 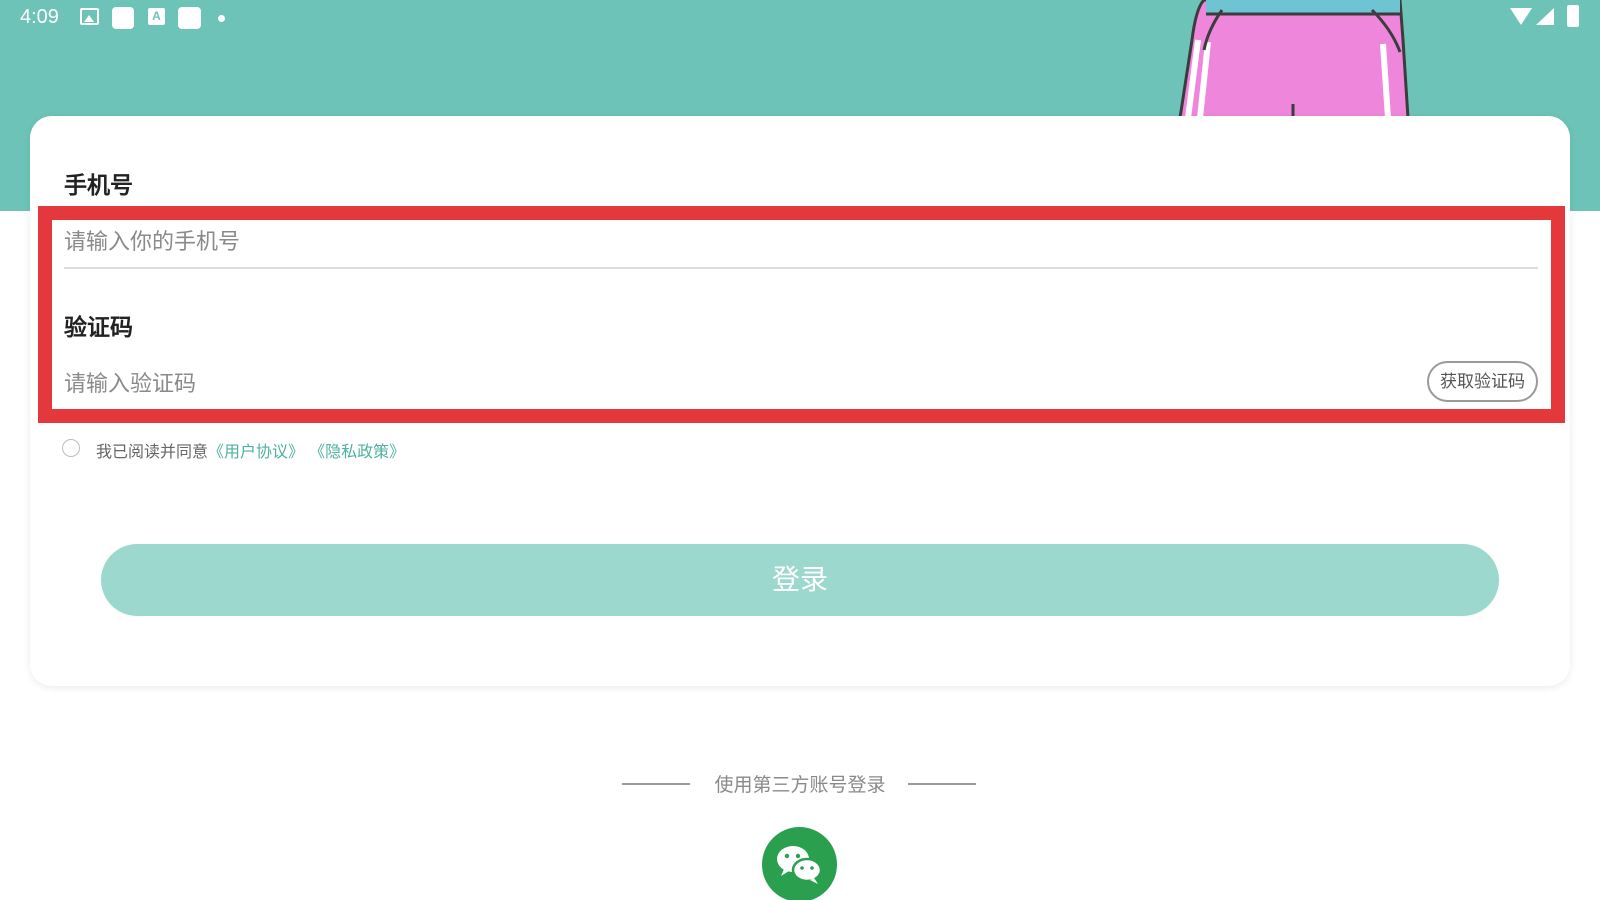 I want to click on agreement-prefix: 我已阅读并同意, so click(x=152, y=451).